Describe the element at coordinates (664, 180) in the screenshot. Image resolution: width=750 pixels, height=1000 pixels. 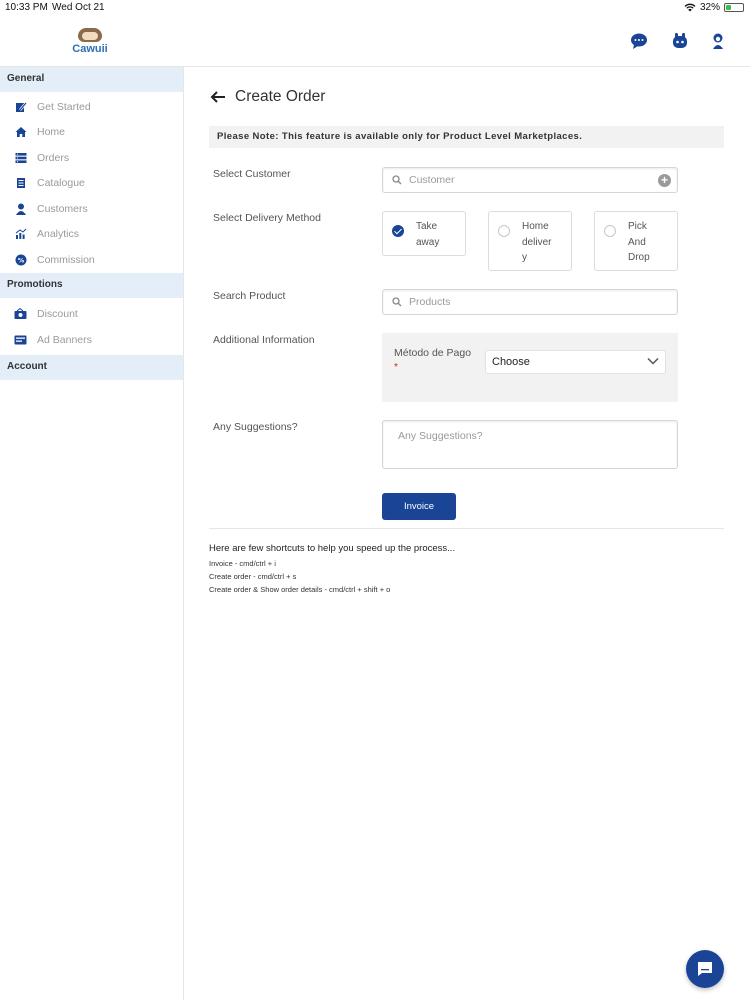
I see `add-customer-icon: +` at that location.